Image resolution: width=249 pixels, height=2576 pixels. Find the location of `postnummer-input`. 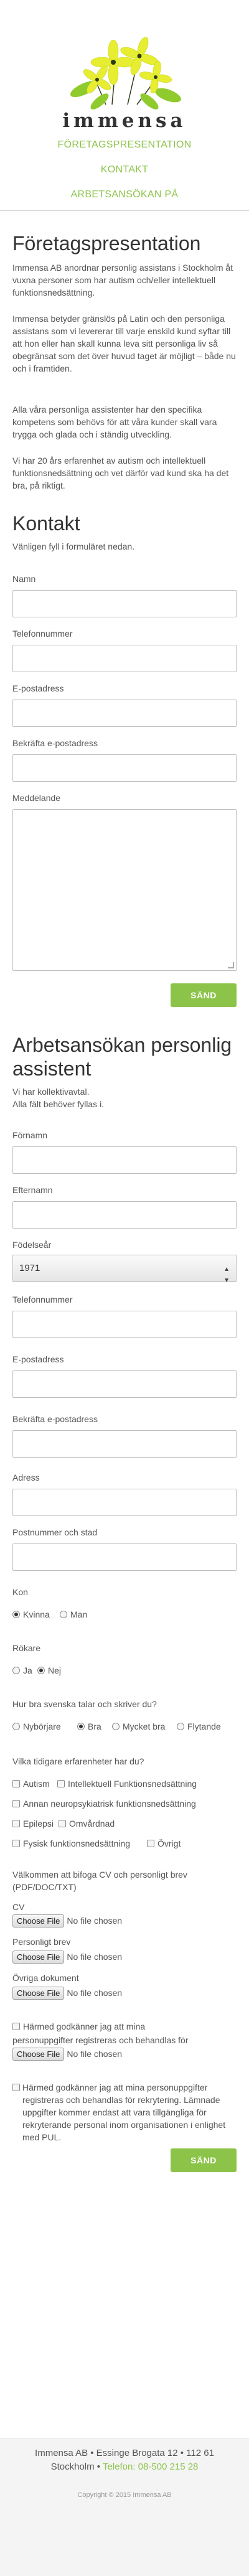

postnummer-input is located at coordinates (125, 1557).